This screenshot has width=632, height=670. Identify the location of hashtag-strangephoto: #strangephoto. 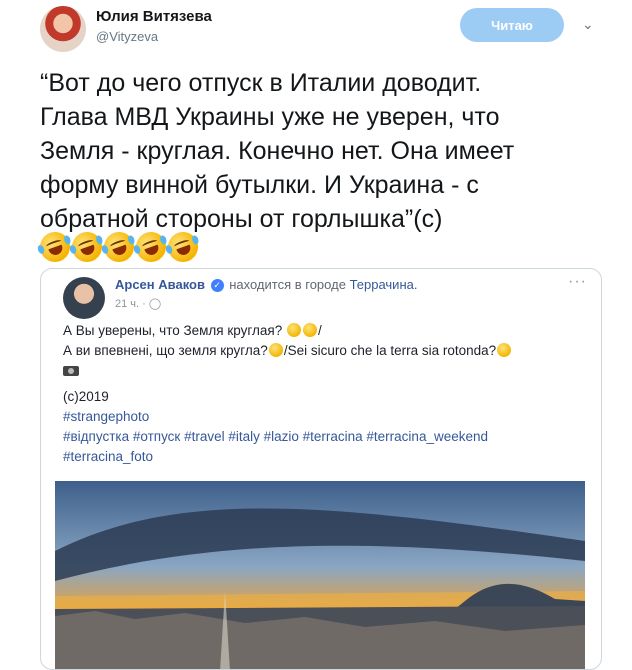
(106, 416).